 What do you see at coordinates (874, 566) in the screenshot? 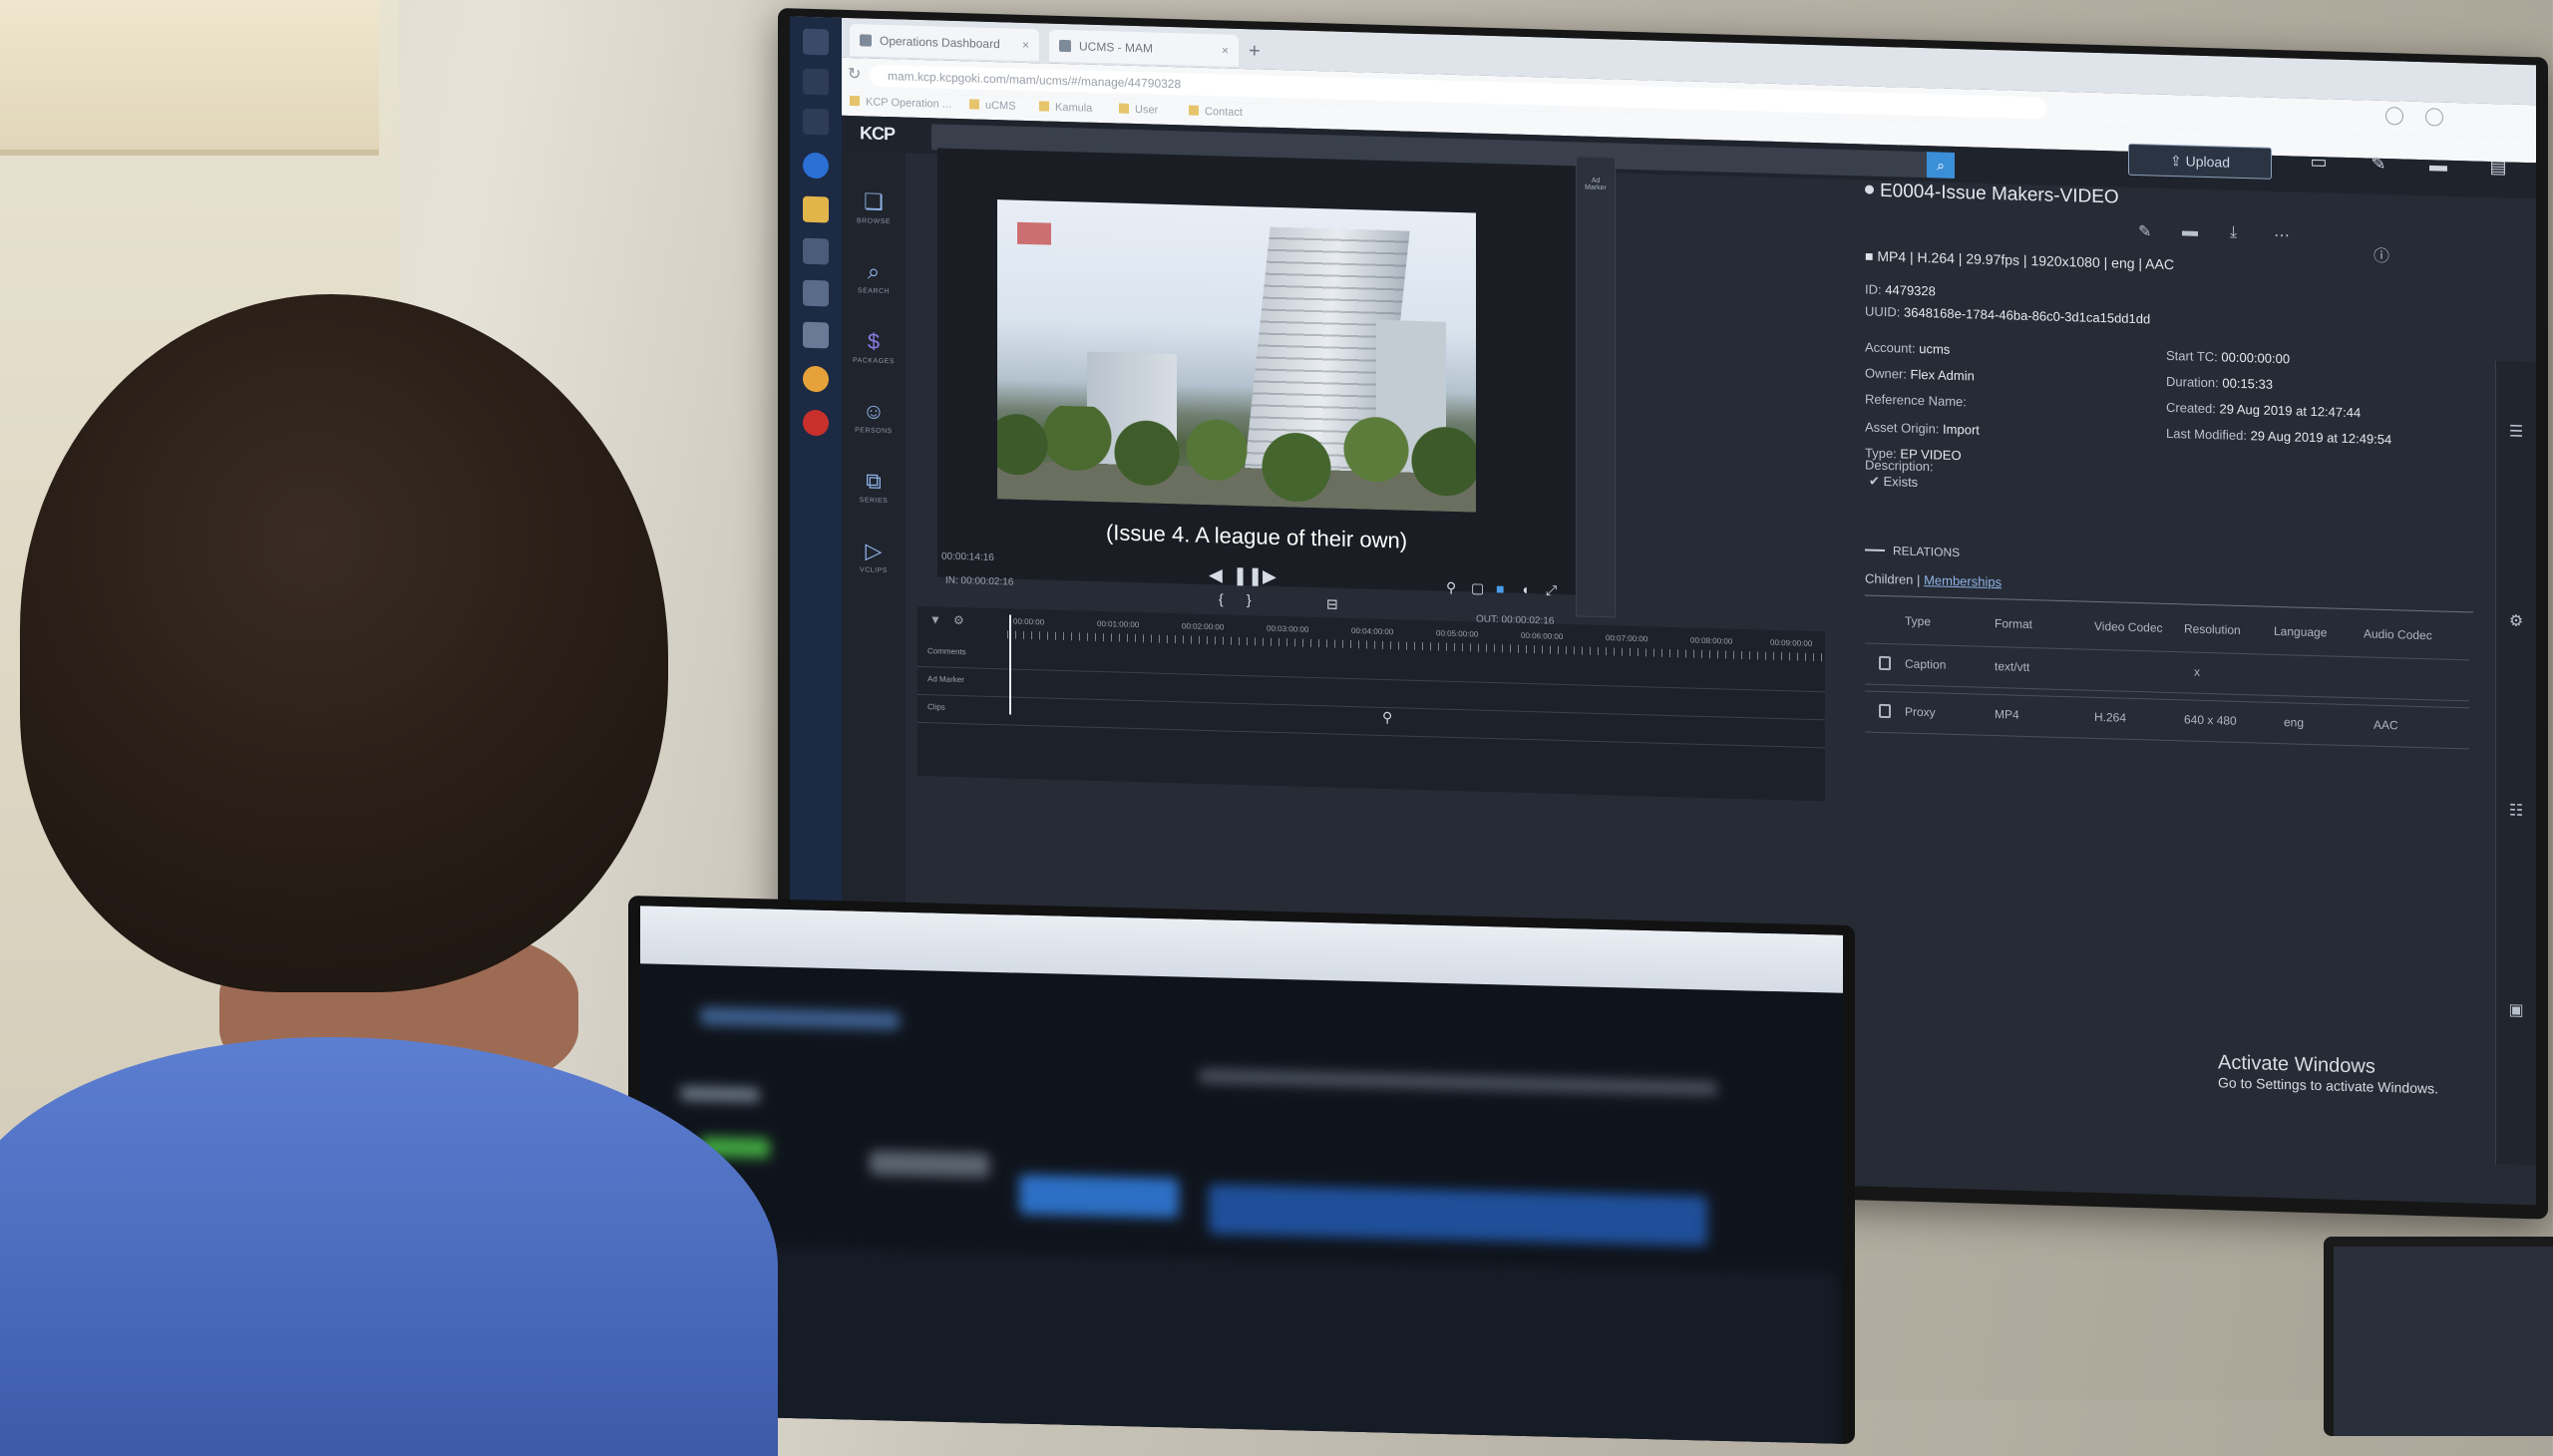
I see `nav-item-vclips: ▷ VCLIPS` at bounding box center [874, 566].